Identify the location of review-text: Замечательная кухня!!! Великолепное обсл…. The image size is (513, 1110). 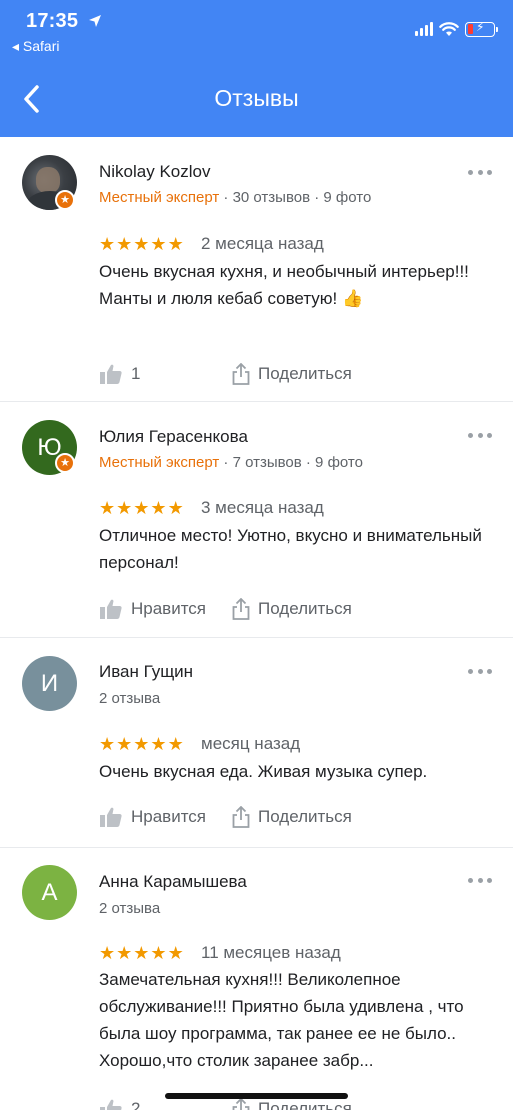
(281, 1020).